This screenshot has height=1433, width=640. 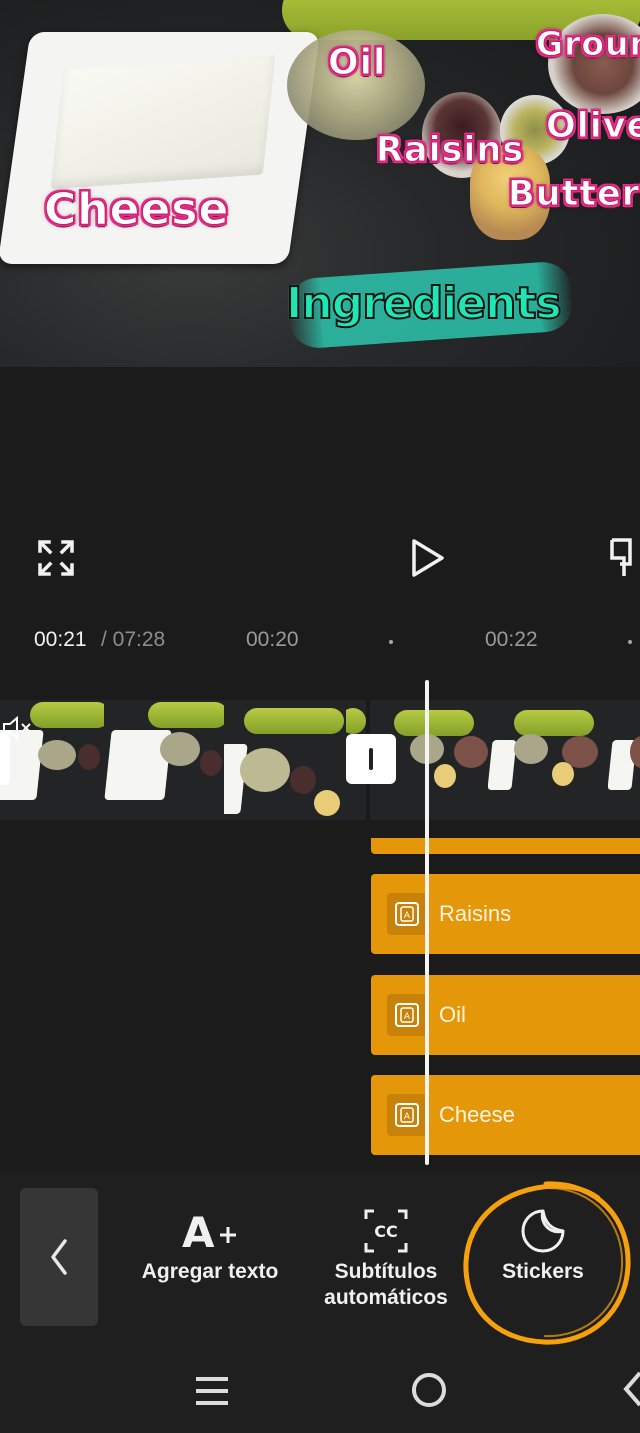 I want to click on timecode-ruler: 00:21 / 07:28 00:20 00:22, so click(x=320, y=640).